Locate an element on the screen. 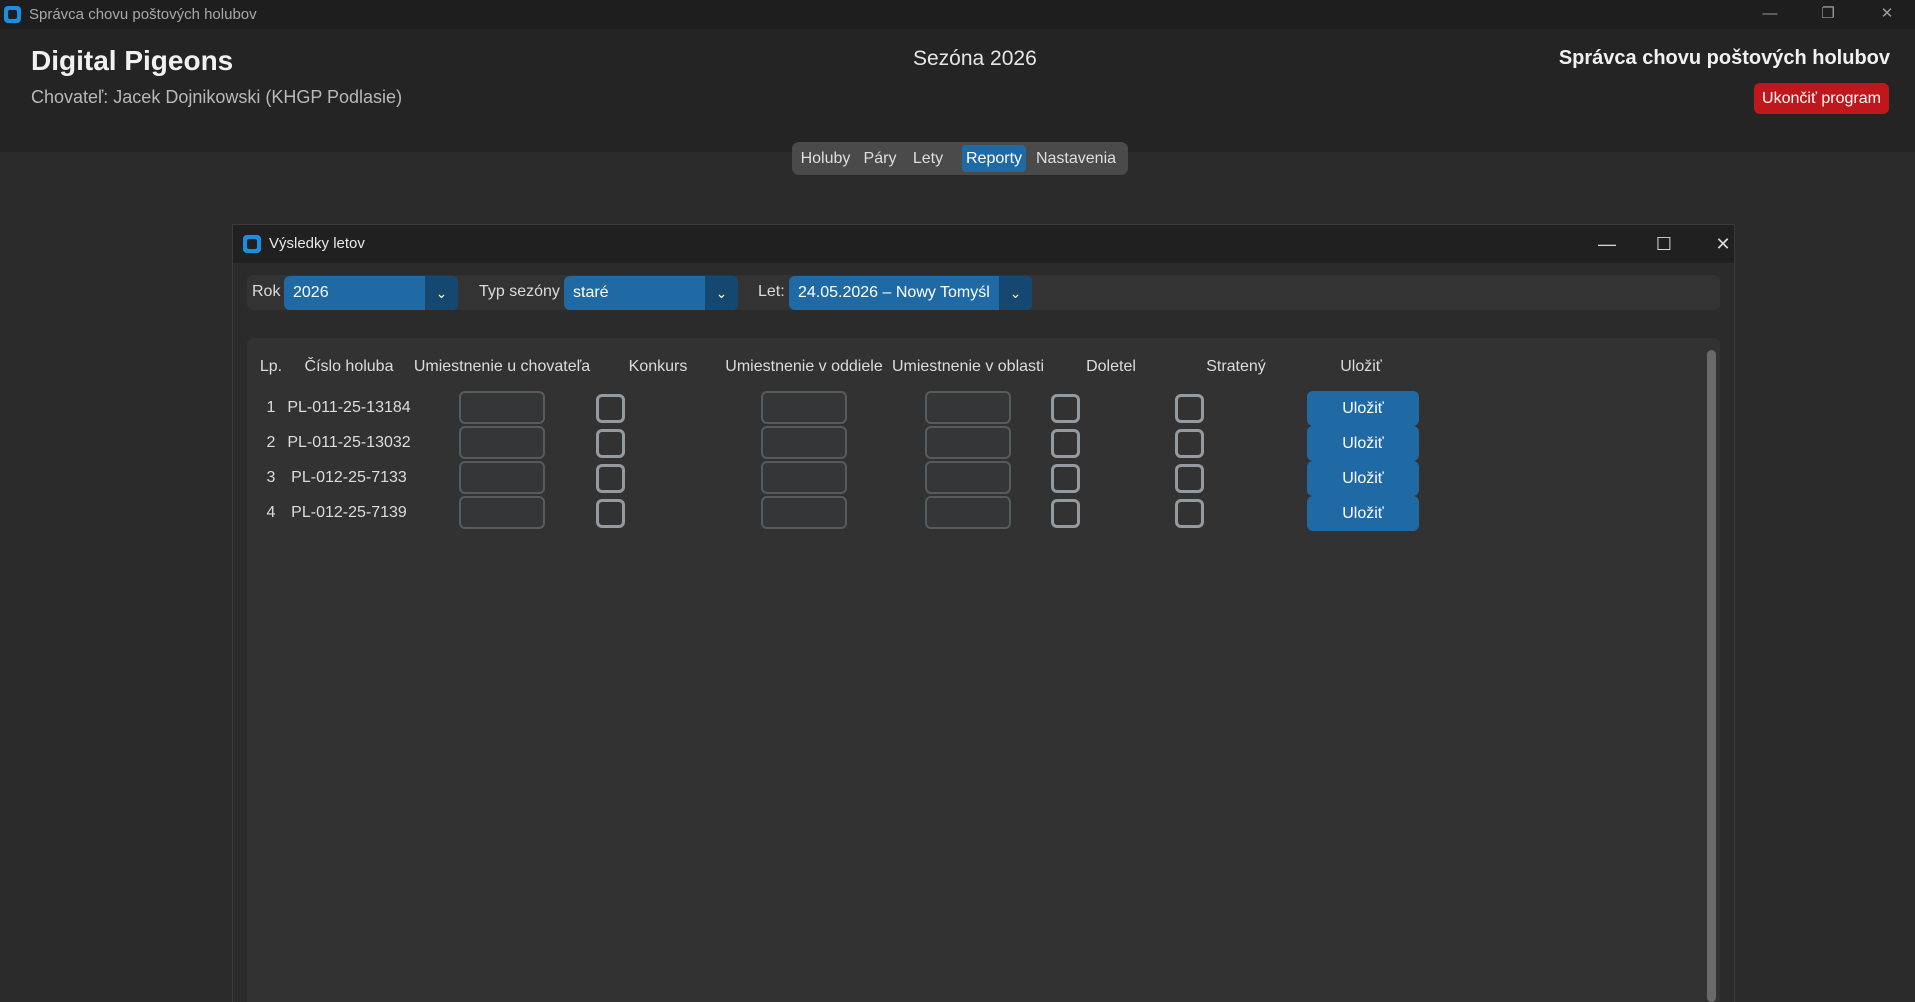 The image size is (1915, 1002). window-logo-icon is located at coordinates (252, 244).